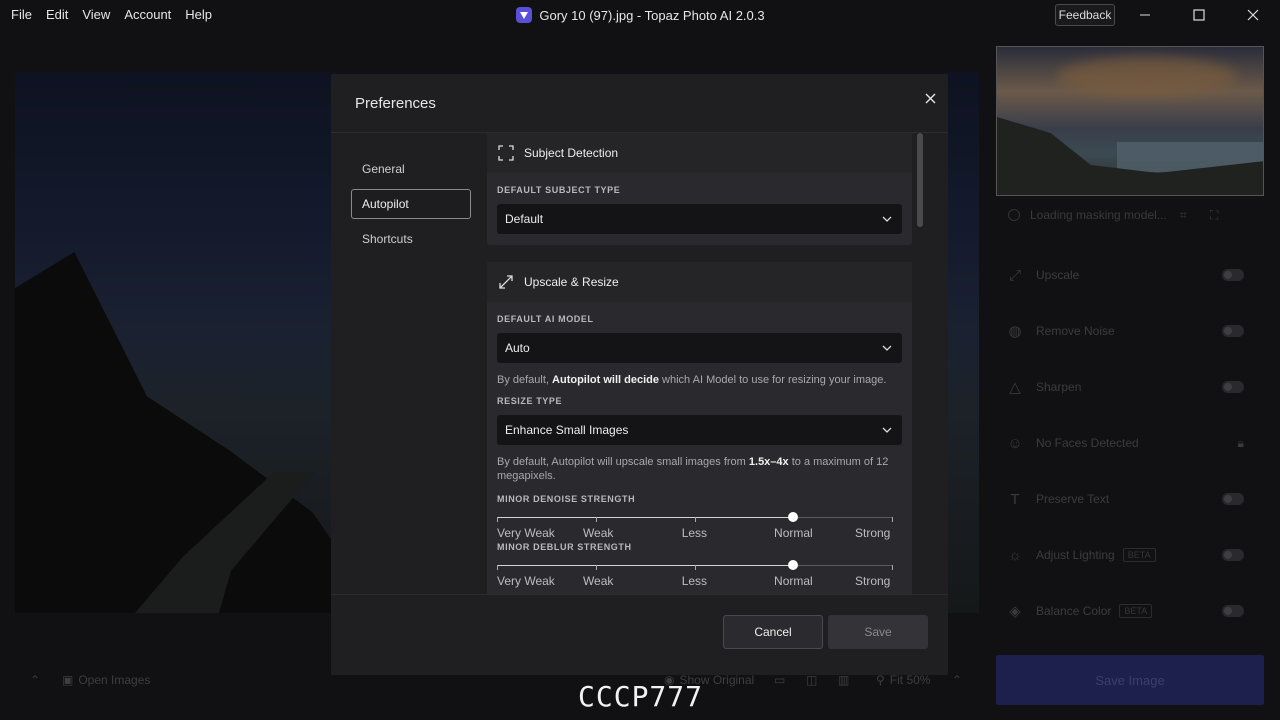 This screenshot has width=1280, height=720. Describe the element at coordinates (1130, 121) in the screenshot. I see `navigator-thumbnail` at that location.